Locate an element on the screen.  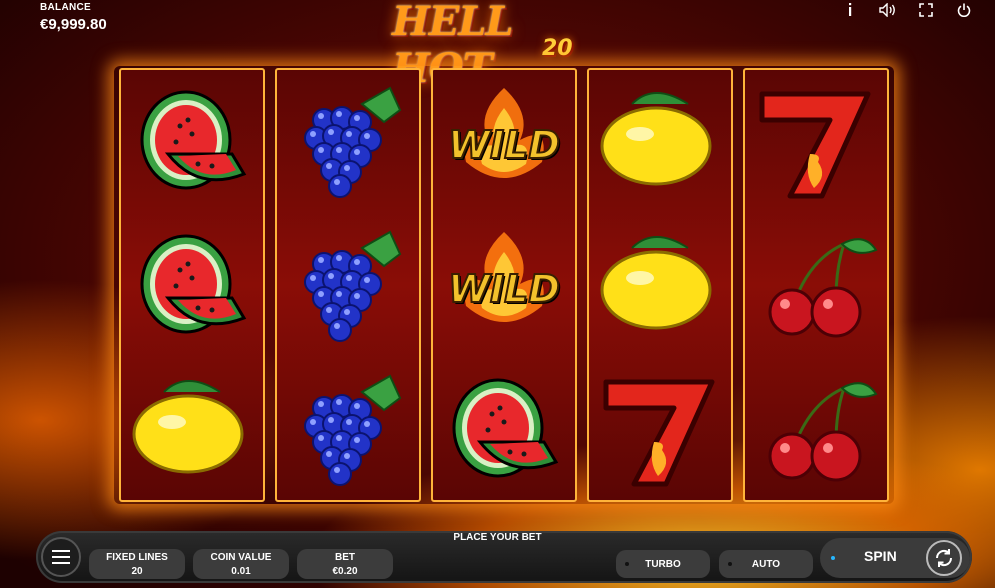
fullscreen-icon is located at coordinates (926, 10).